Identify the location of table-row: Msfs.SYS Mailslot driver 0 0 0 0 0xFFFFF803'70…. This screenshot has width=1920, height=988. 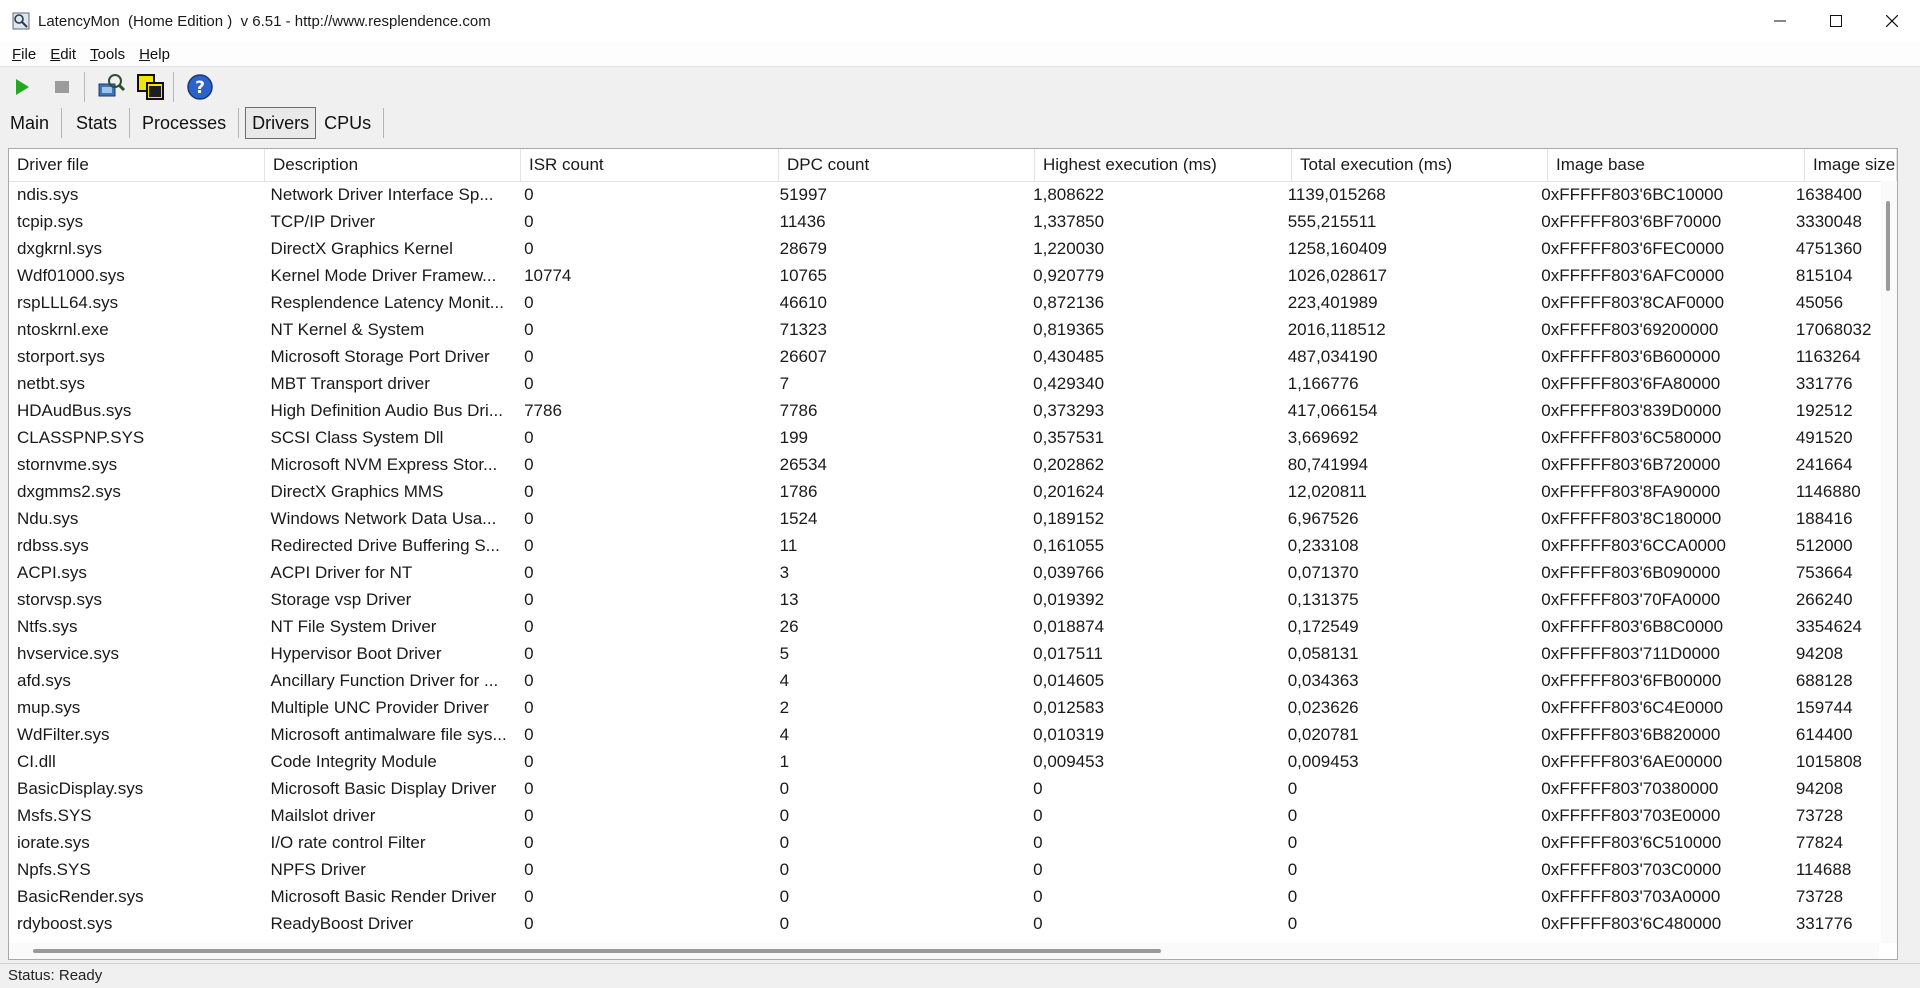
(944, 815).